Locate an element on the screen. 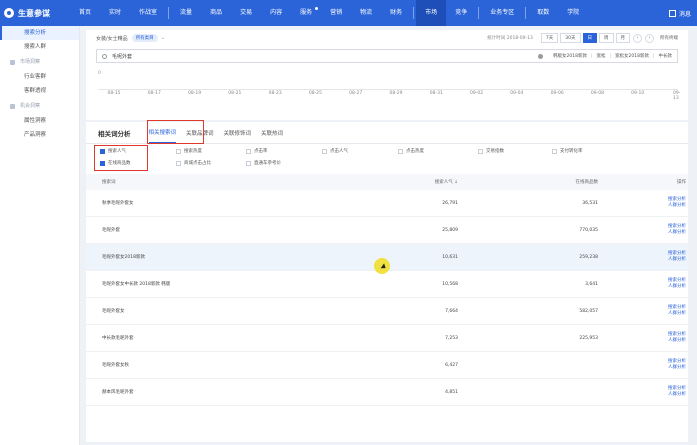 This screenshot has width=697, height=445. sidebar-item-product-insight: 产品洞察 is located at coordinates (39, 135).